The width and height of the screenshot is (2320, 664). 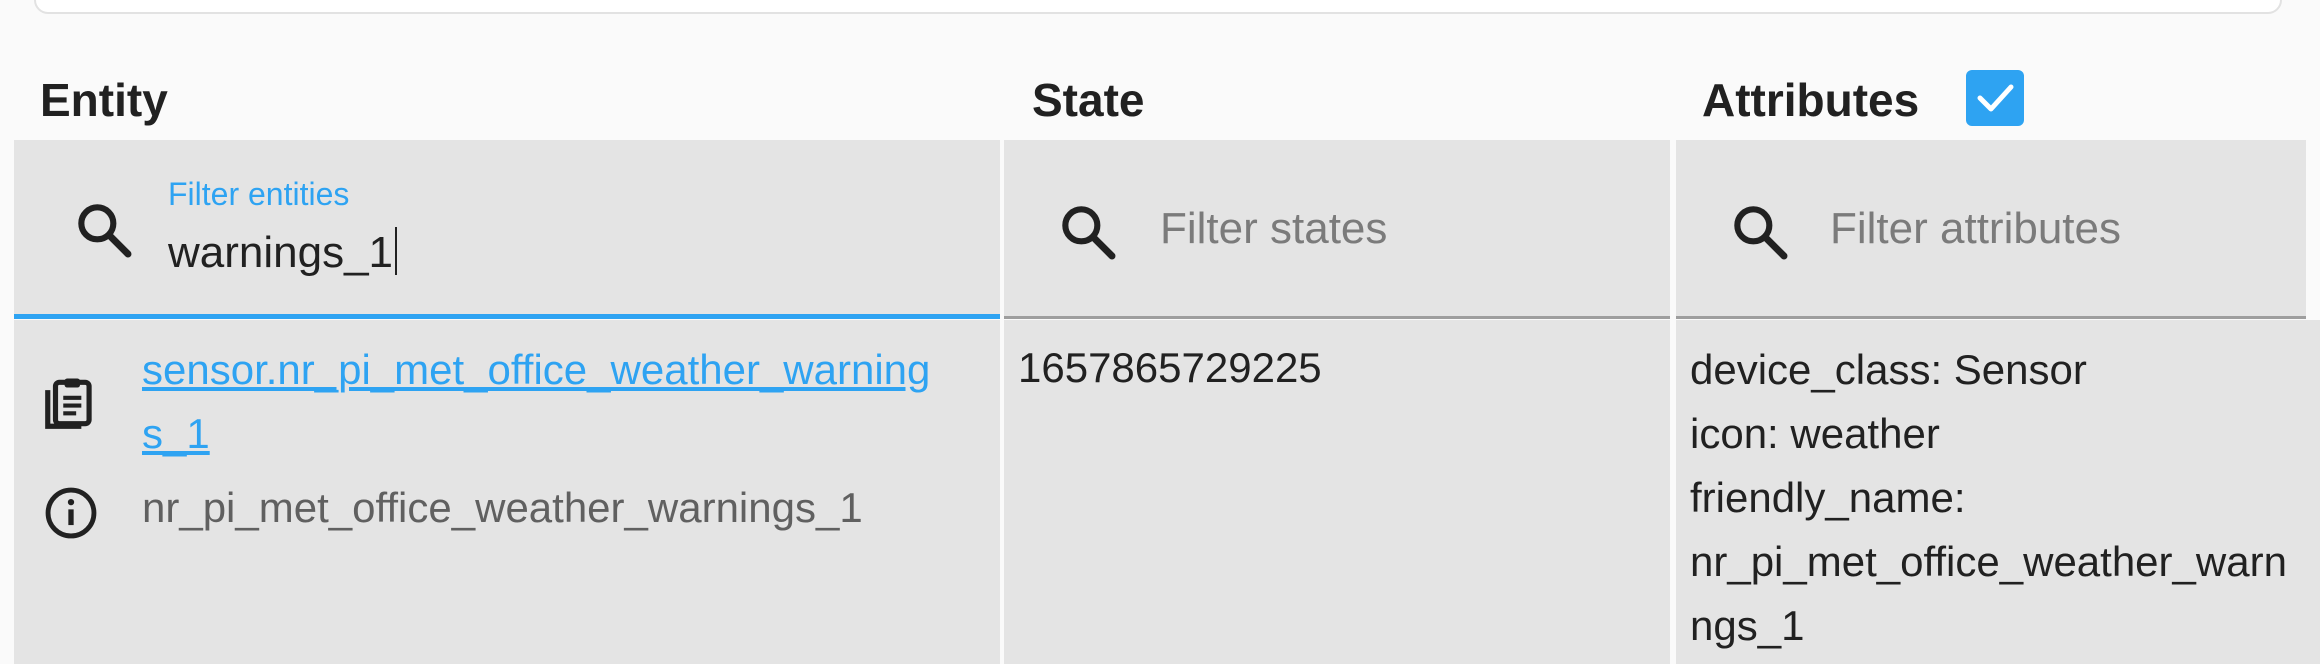 I want to click on top-card, so click(x=1158, y=7).